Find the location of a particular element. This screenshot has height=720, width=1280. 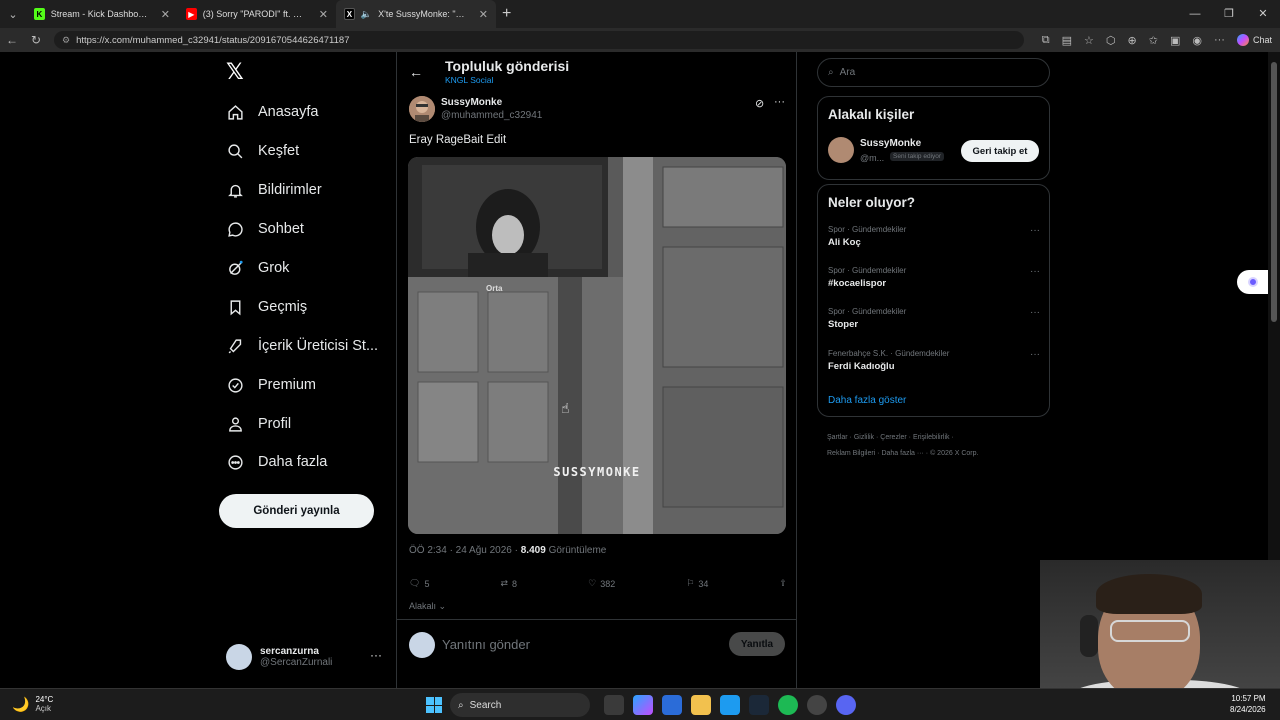

trend-item: Spor · Gündemdekiler Ali Koç ··· is located at coordinates (934, 236).